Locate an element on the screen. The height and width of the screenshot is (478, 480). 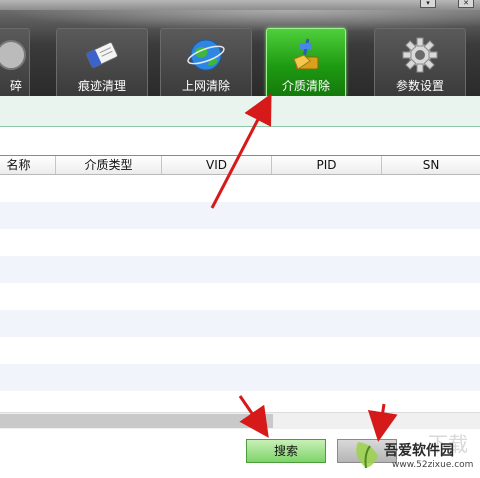
tool-web-clean-button: 上网清除 is located at coordinates (206, 63).